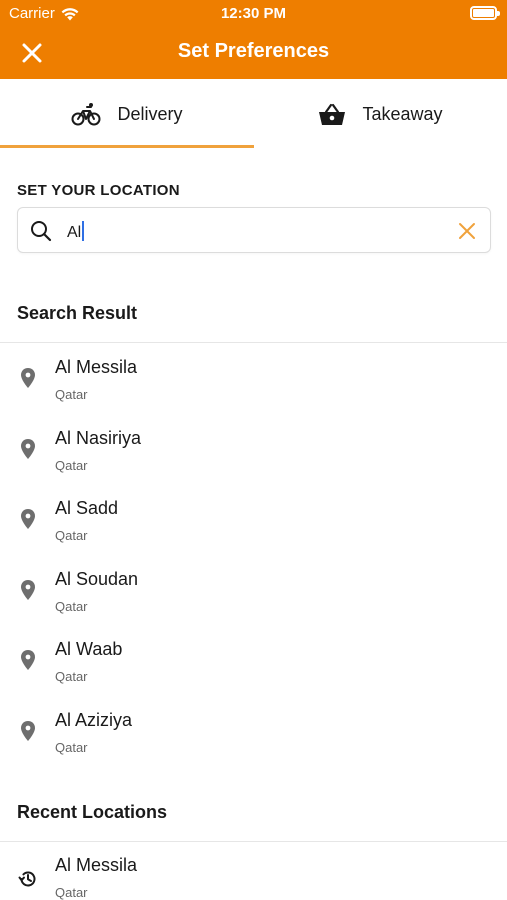 The height and width of the screenshot is (900, 507). I want to click on text-caret, so click(83, 231).